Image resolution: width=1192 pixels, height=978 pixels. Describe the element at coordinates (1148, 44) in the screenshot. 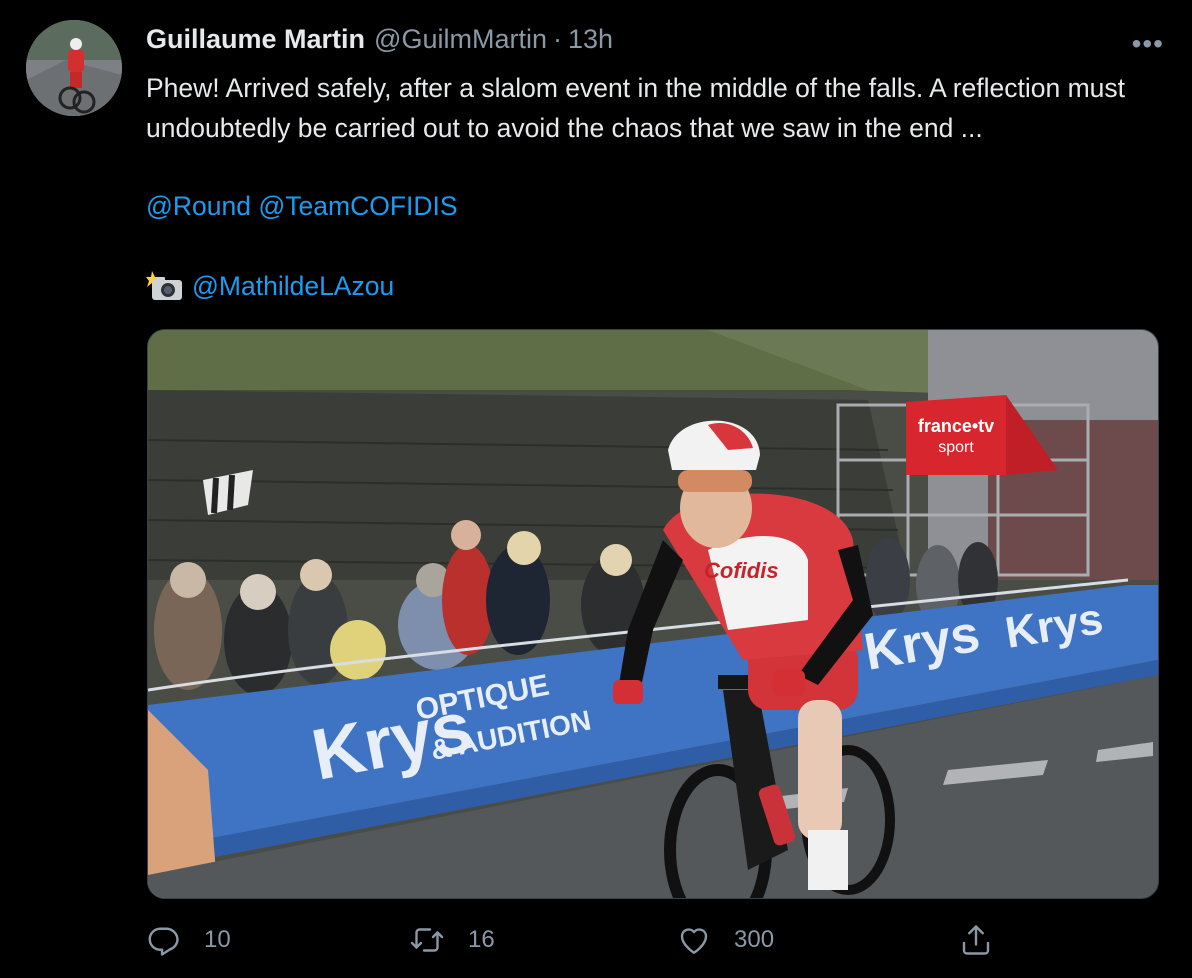

I see `more-icon: •••` at that location.